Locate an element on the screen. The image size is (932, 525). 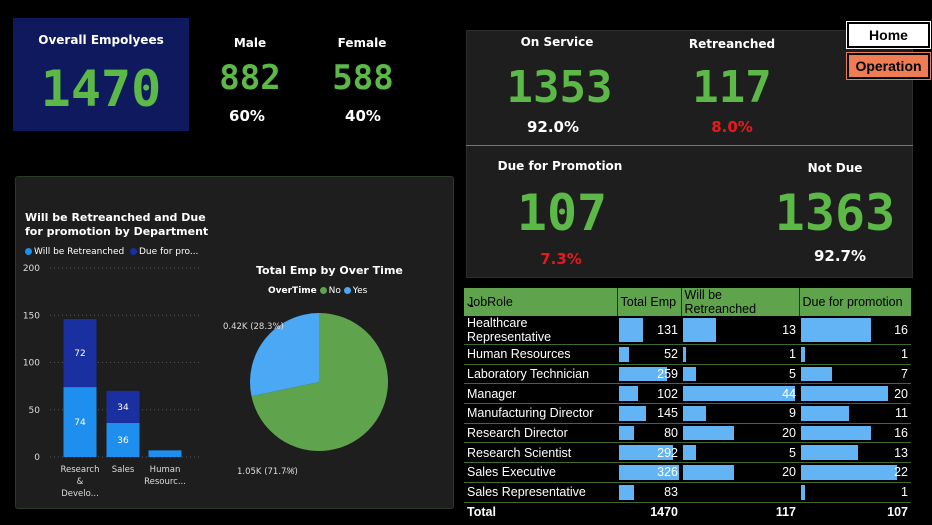
table-row: Sales Executive 326 20 22 is located at coordinates (687, 472).